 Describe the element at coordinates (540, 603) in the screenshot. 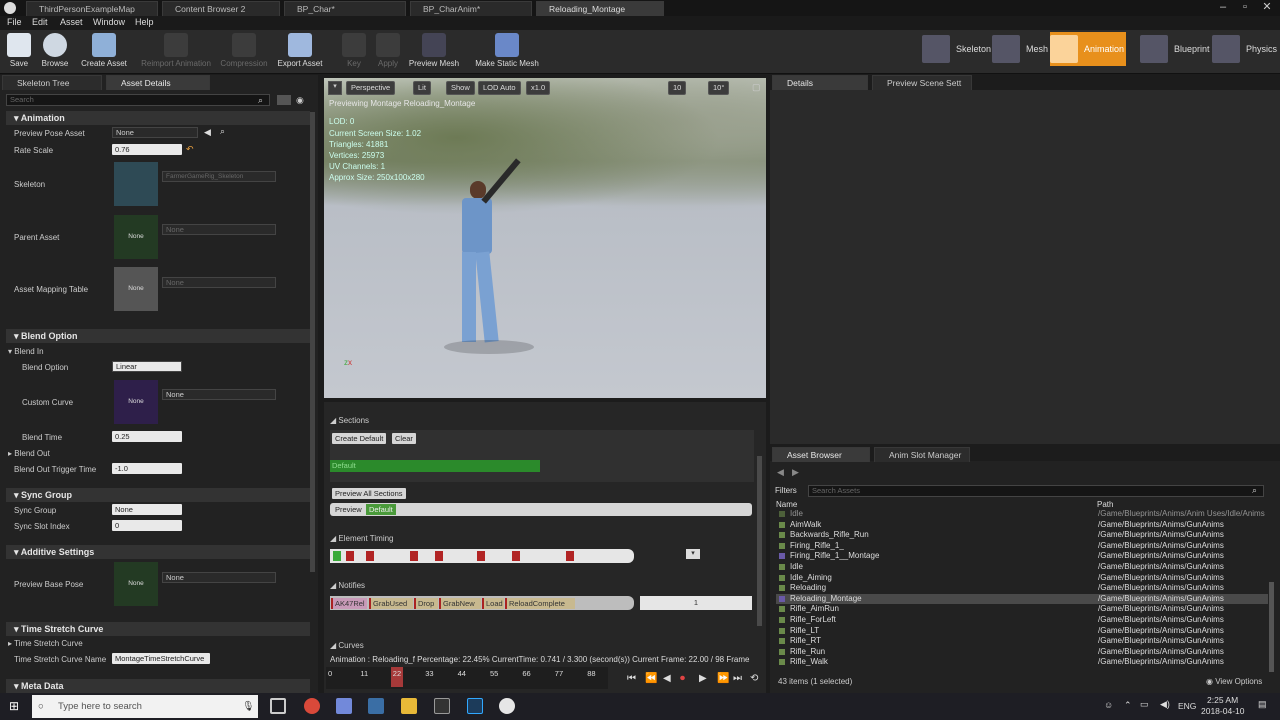

I see `notify-reloadcomplete: ReloadComplete` at that location.